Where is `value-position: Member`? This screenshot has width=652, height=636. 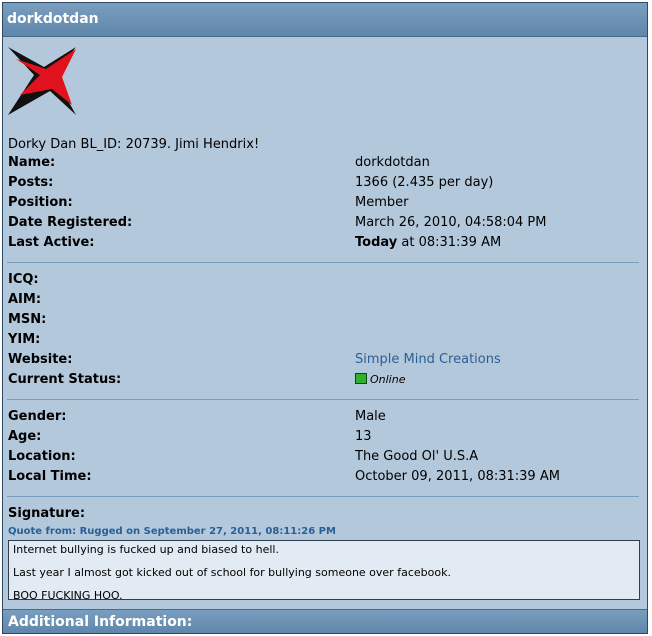
value-position: Member is located at coordinates (382, 202).